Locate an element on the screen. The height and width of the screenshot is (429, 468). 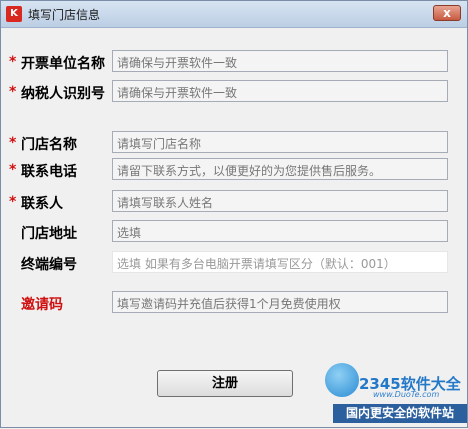
form-row-company: * 开票单位名称 请确保与开票软件一致 is located at coordinates (234, 62).